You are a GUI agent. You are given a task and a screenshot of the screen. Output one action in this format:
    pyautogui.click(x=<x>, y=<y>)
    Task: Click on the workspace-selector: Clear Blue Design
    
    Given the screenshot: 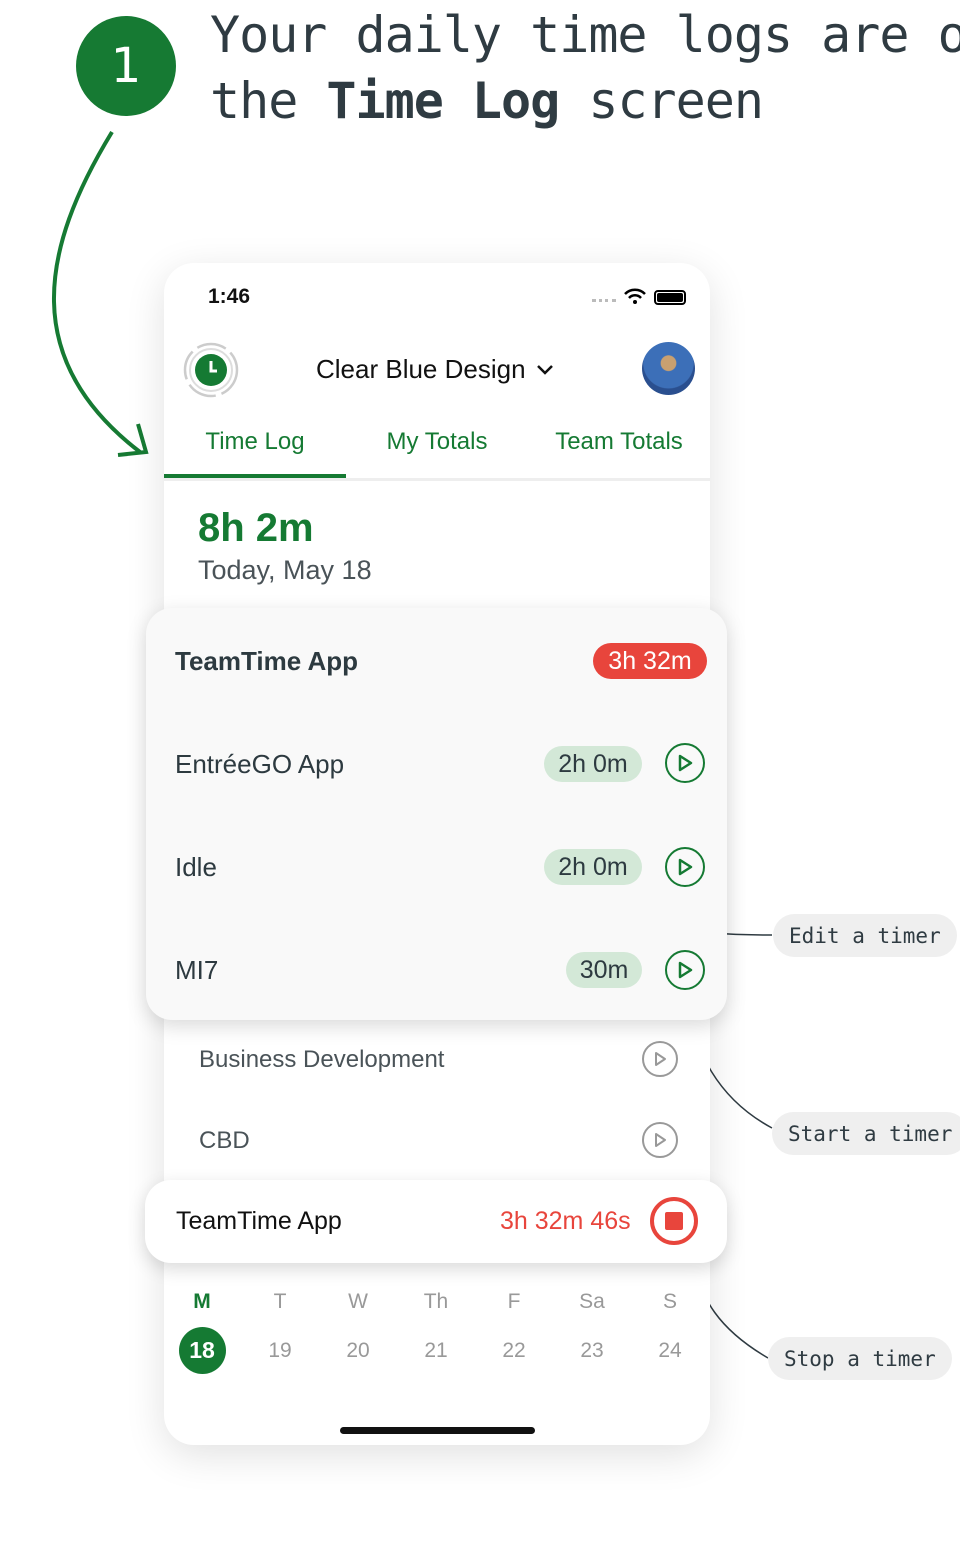 What is the action you would take?
    pyautogui.click(x=435, y=369)
    